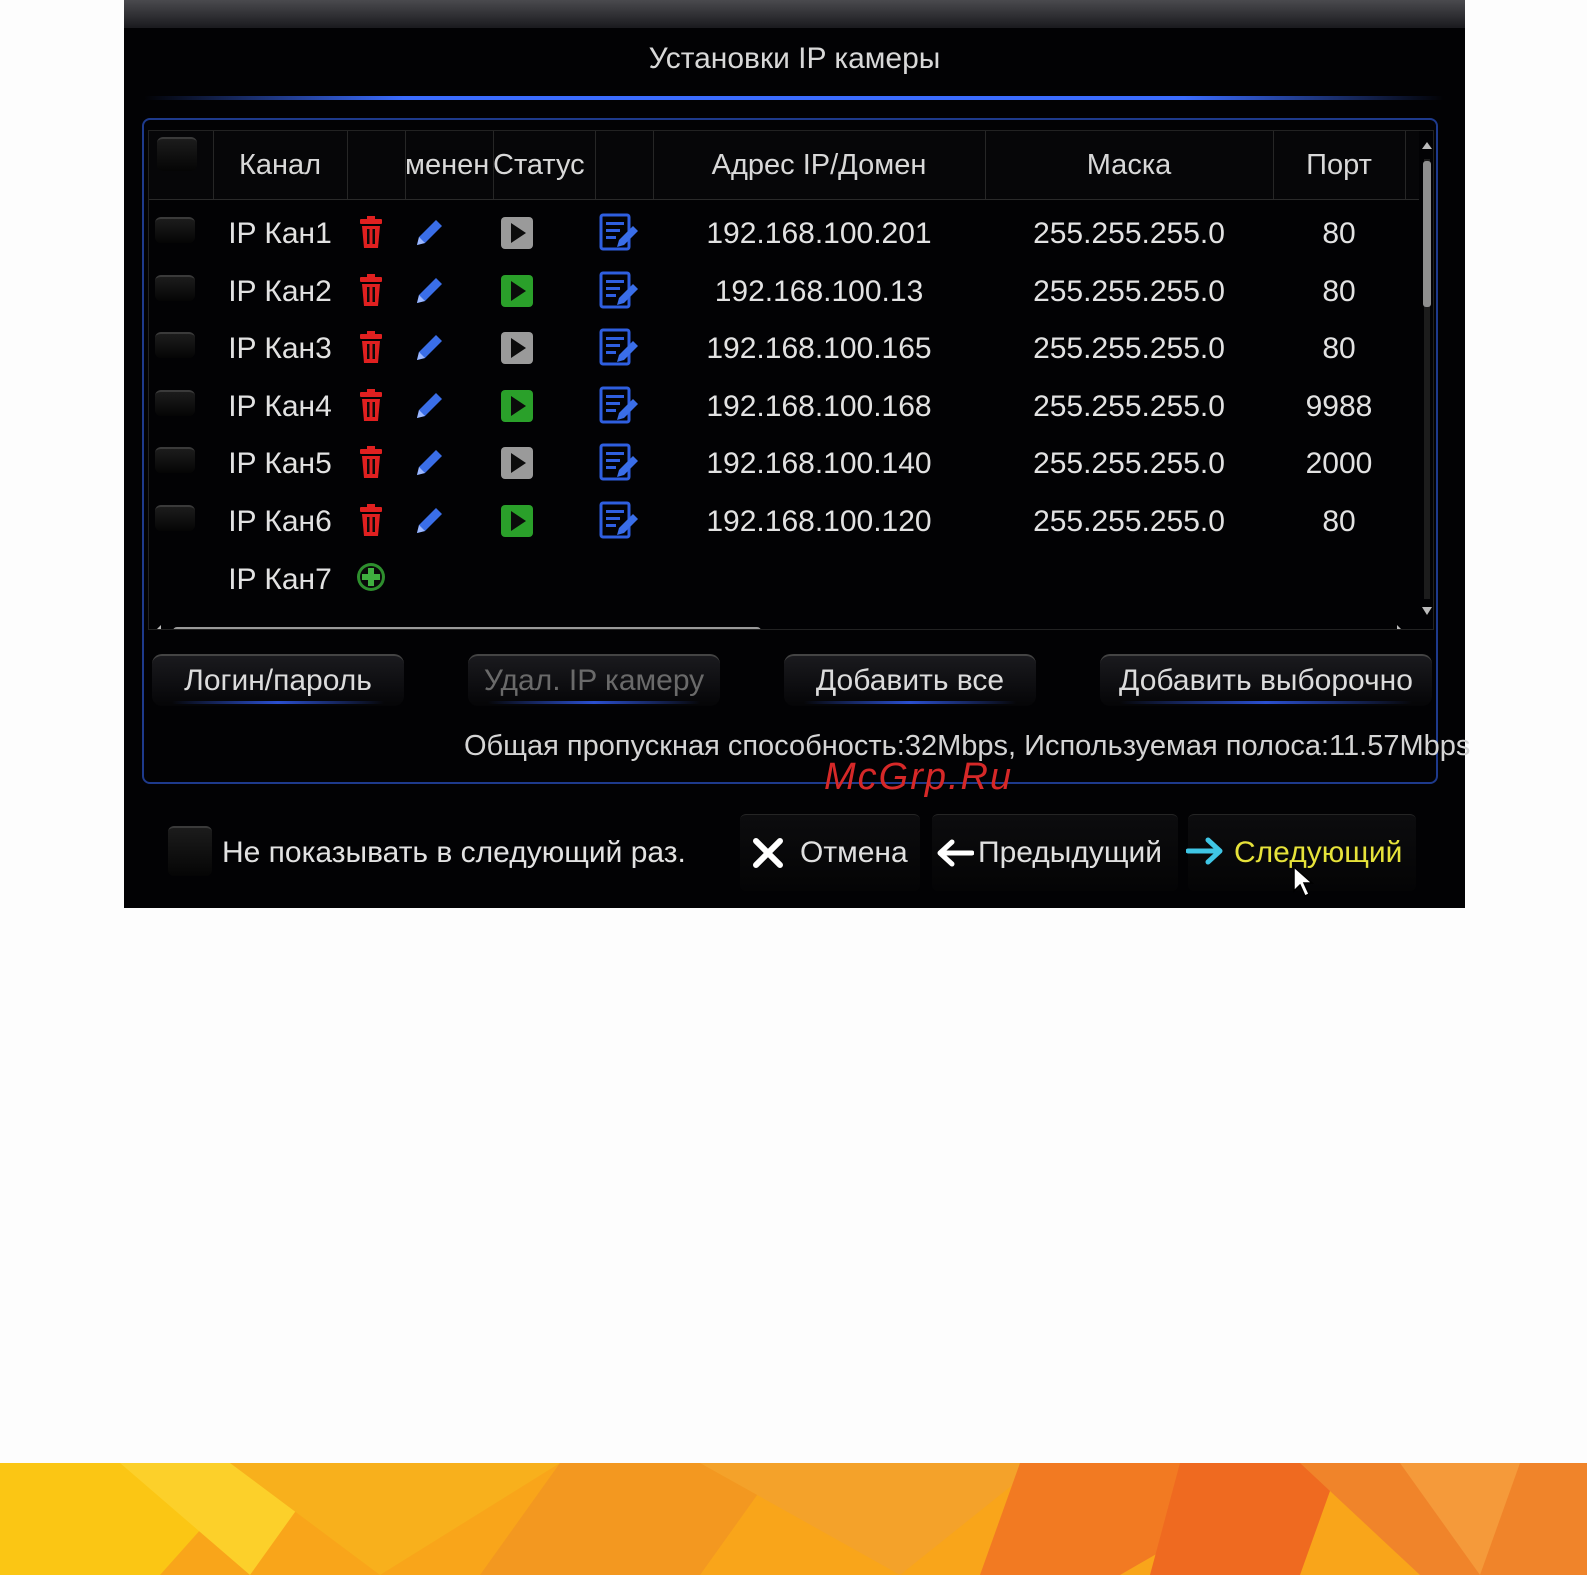  I want to click on previous-button: Предыдущий, so click(1055, 852).